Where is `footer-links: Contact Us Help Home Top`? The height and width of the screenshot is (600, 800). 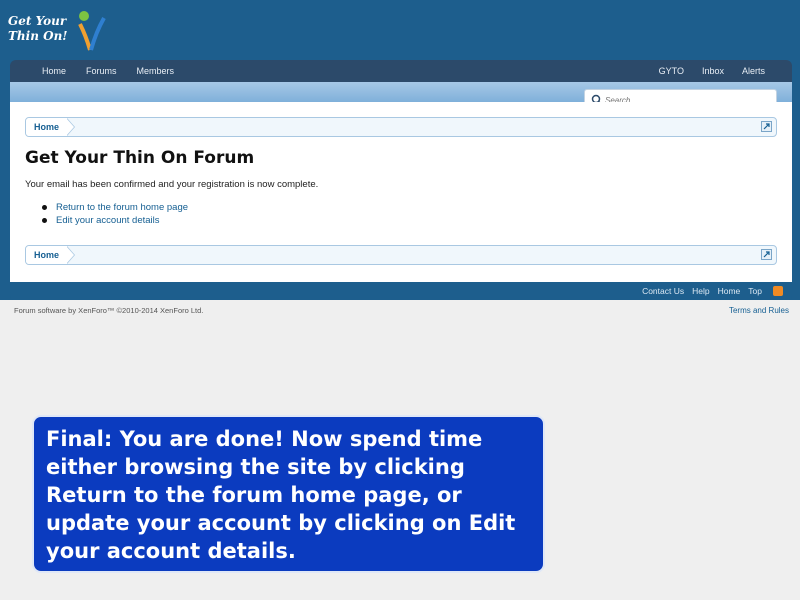
footer-links: Contact Us Help Home Top is located at coordinates (702, 291).